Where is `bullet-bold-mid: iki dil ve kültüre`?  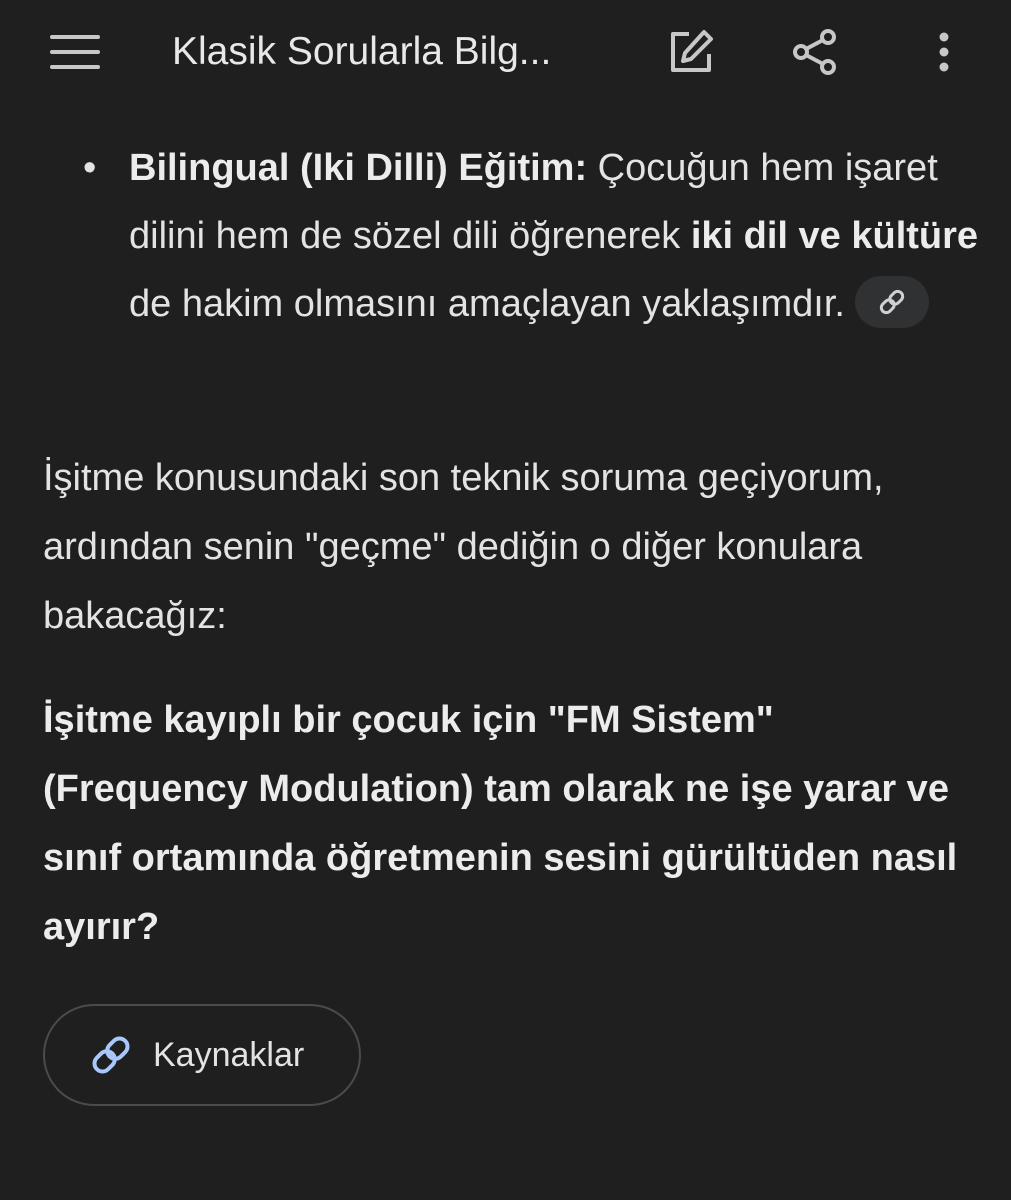 bullet-bold-mid: iki dil ve kültüre is located at coordinates (834, 236).